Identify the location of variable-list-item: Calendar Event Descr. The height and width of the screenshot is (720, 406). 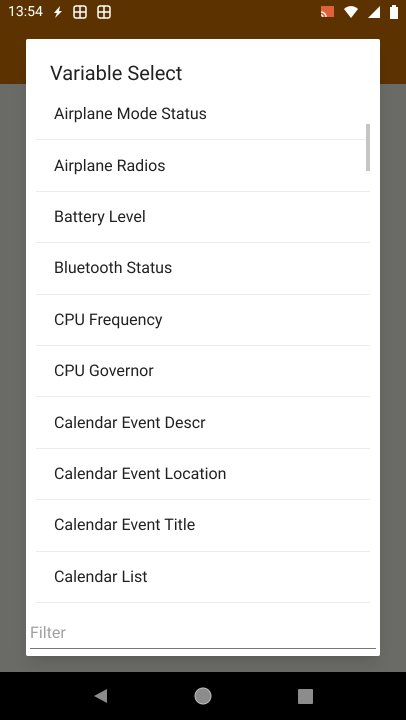
(203, 423).